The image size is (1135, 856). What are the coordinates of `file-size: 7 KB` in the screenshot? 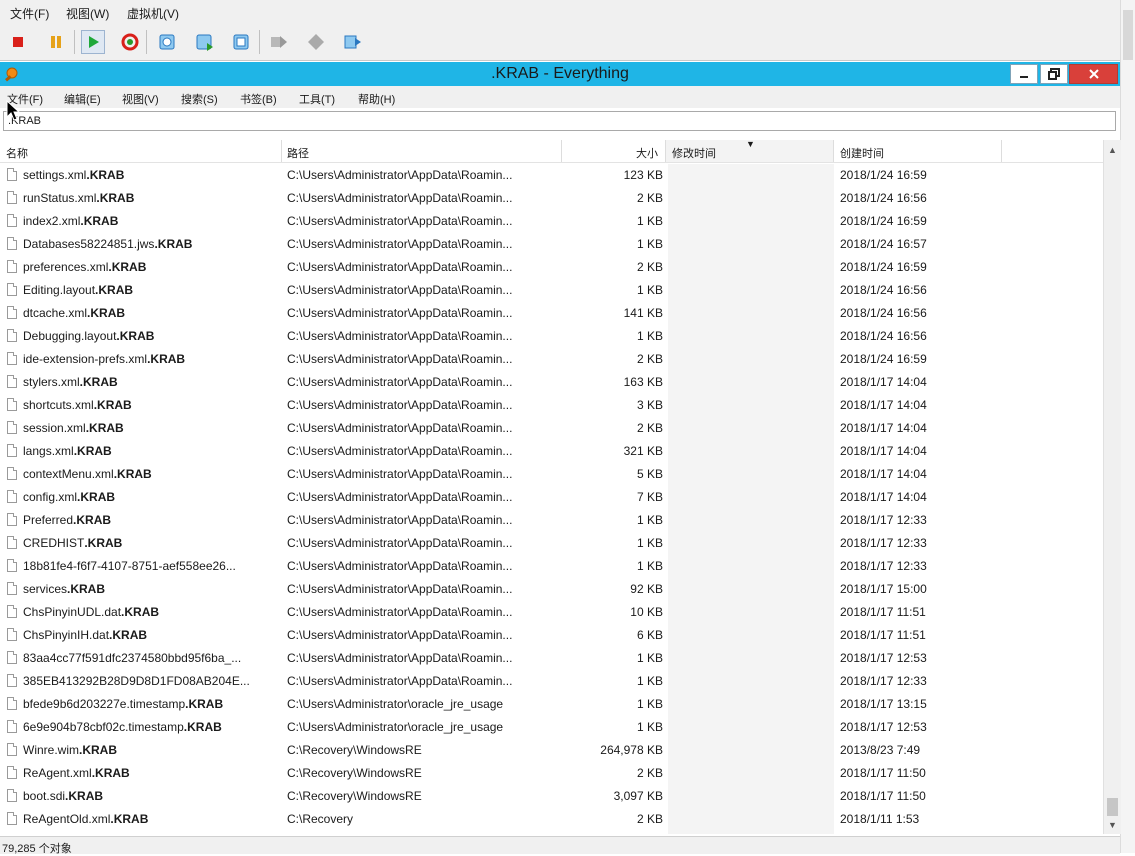 It's located at (649, 497).